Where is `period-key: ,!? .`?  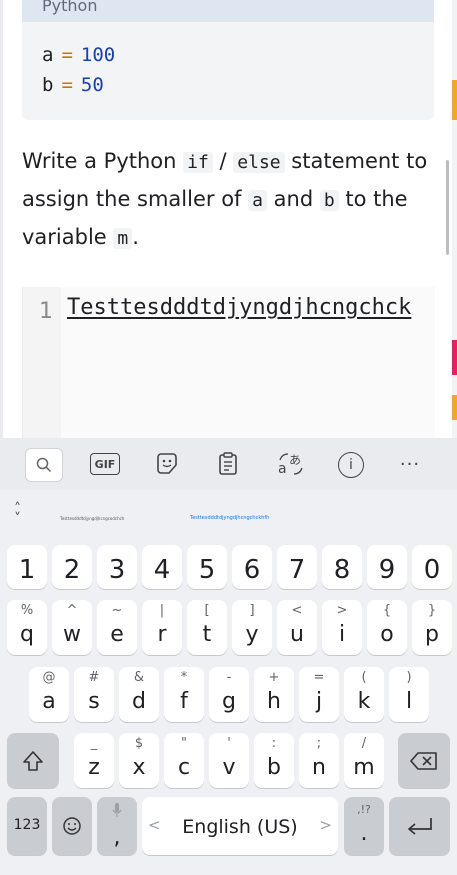
period-key: ,!? . is located at coordinates (364, 826).